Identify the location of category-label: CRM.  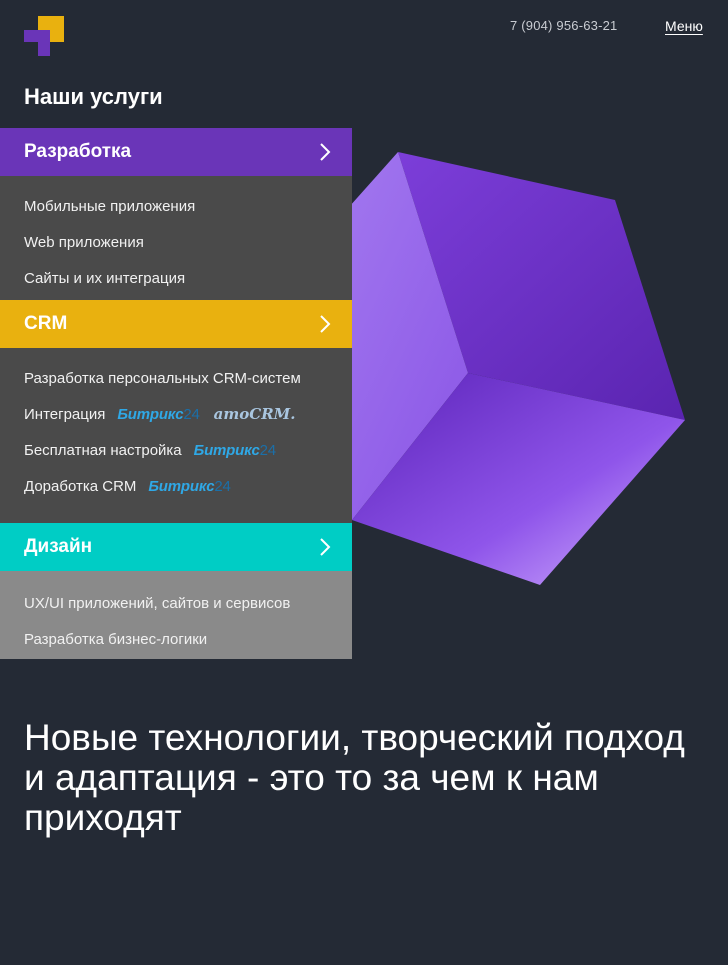
(46, 323).